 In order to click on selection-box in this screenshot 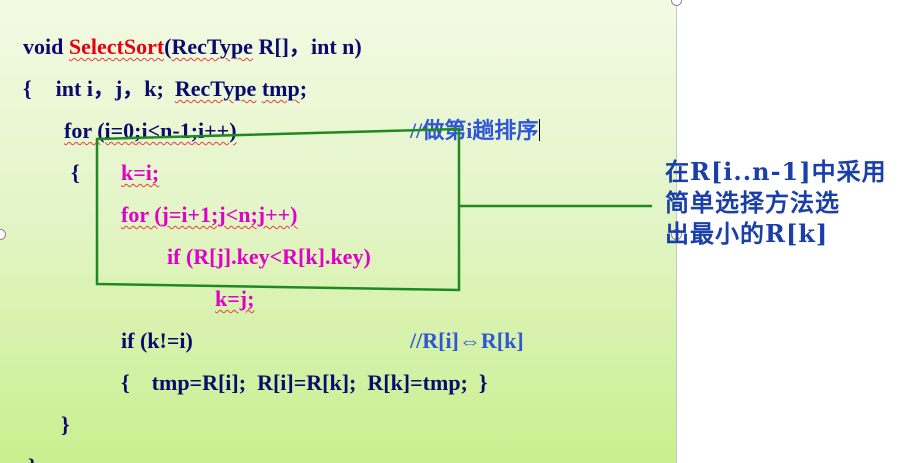, I will do `click(278, 209)`.